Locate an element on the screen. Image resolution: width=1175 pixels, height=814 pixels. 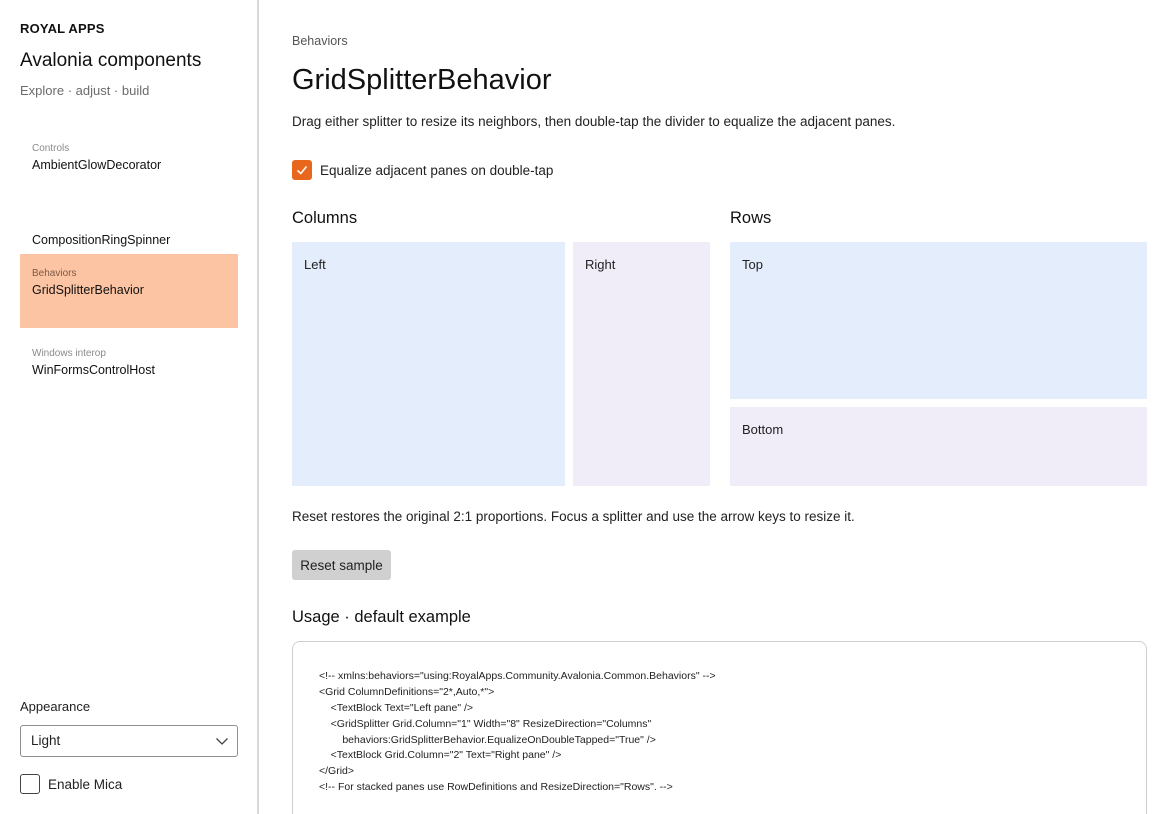
columns-heading: Columns is located at coordinates (325, 218).